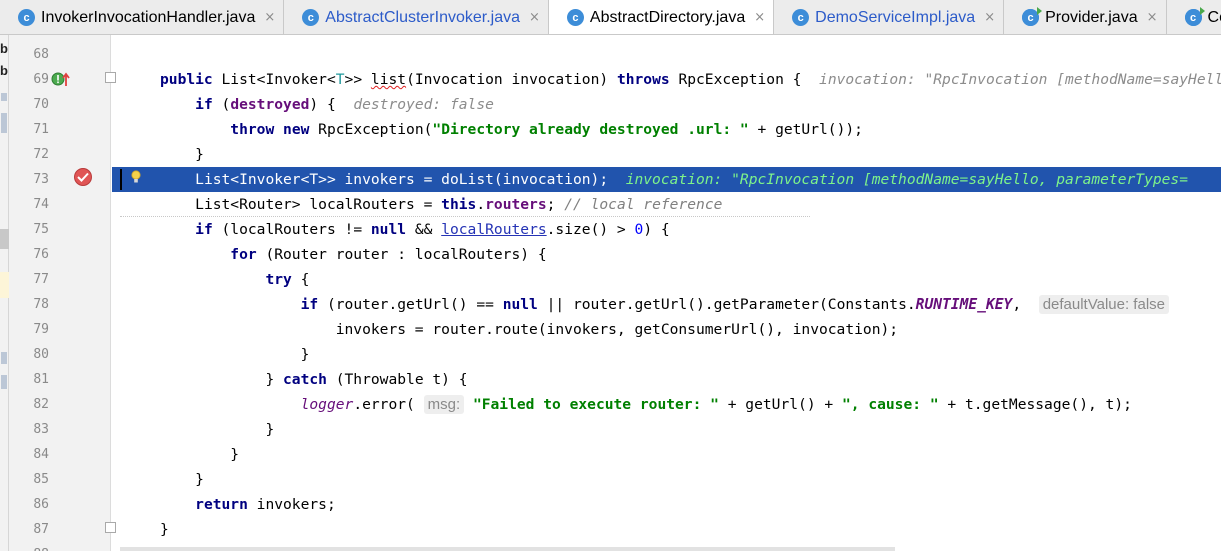 This screenshot has height=551, width=1221. Describe the element at coordinates (41, 479) in the screenshot. I see `line-number: 85` at that location.